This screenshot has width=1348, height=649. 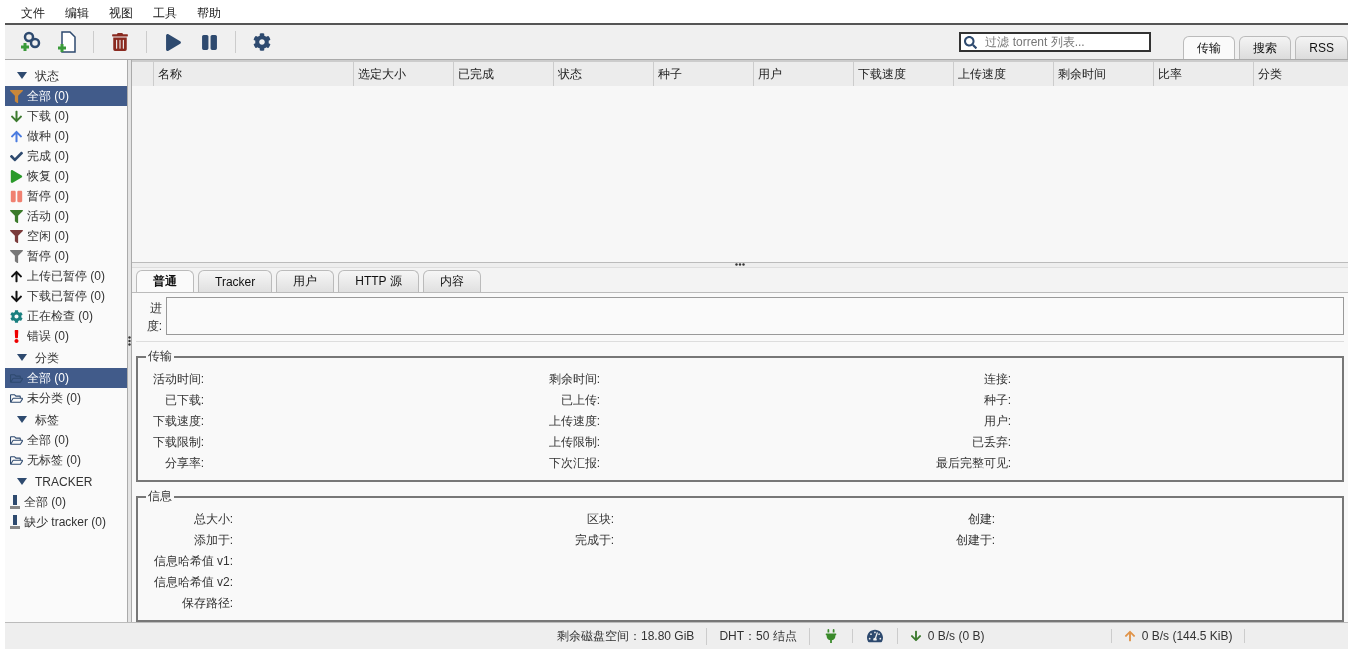 What do you see at coordinates (31, 42) in the screenshot?
I see `link-plus-icon` at bounding box center [31, 42].